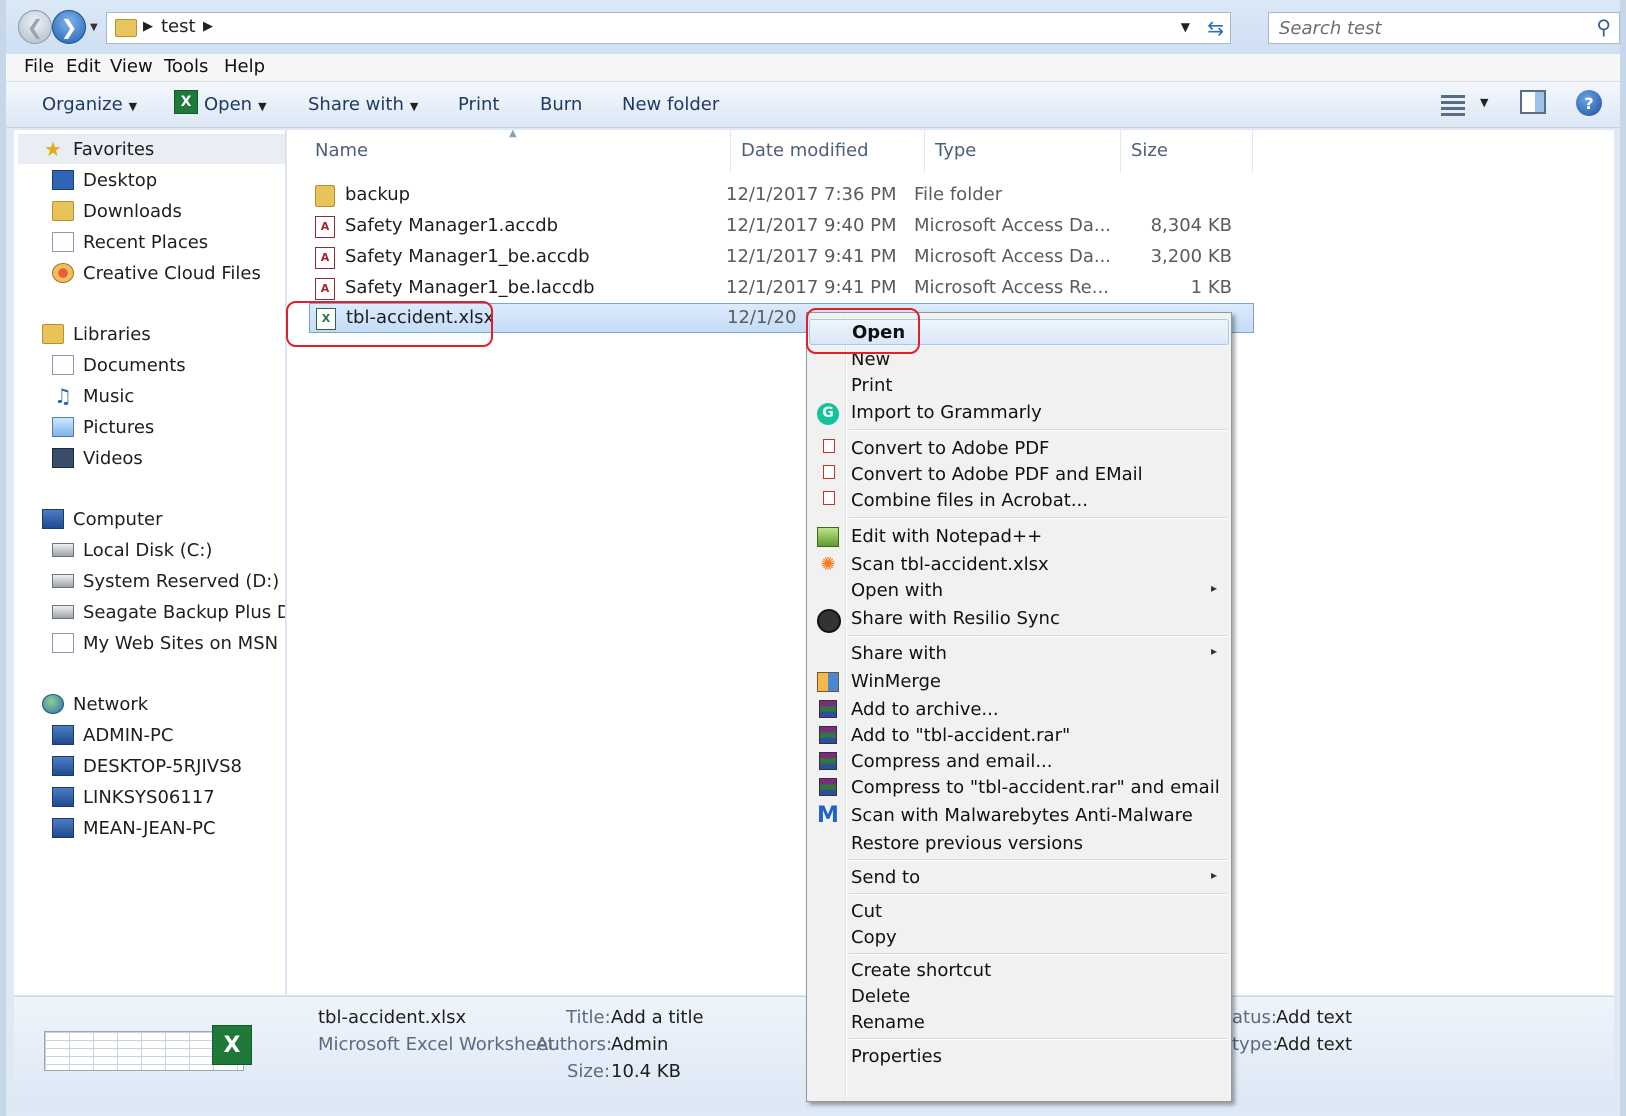 The image size is (1626, 1116). I want to click on column-size: Size, so click(1149, 150).